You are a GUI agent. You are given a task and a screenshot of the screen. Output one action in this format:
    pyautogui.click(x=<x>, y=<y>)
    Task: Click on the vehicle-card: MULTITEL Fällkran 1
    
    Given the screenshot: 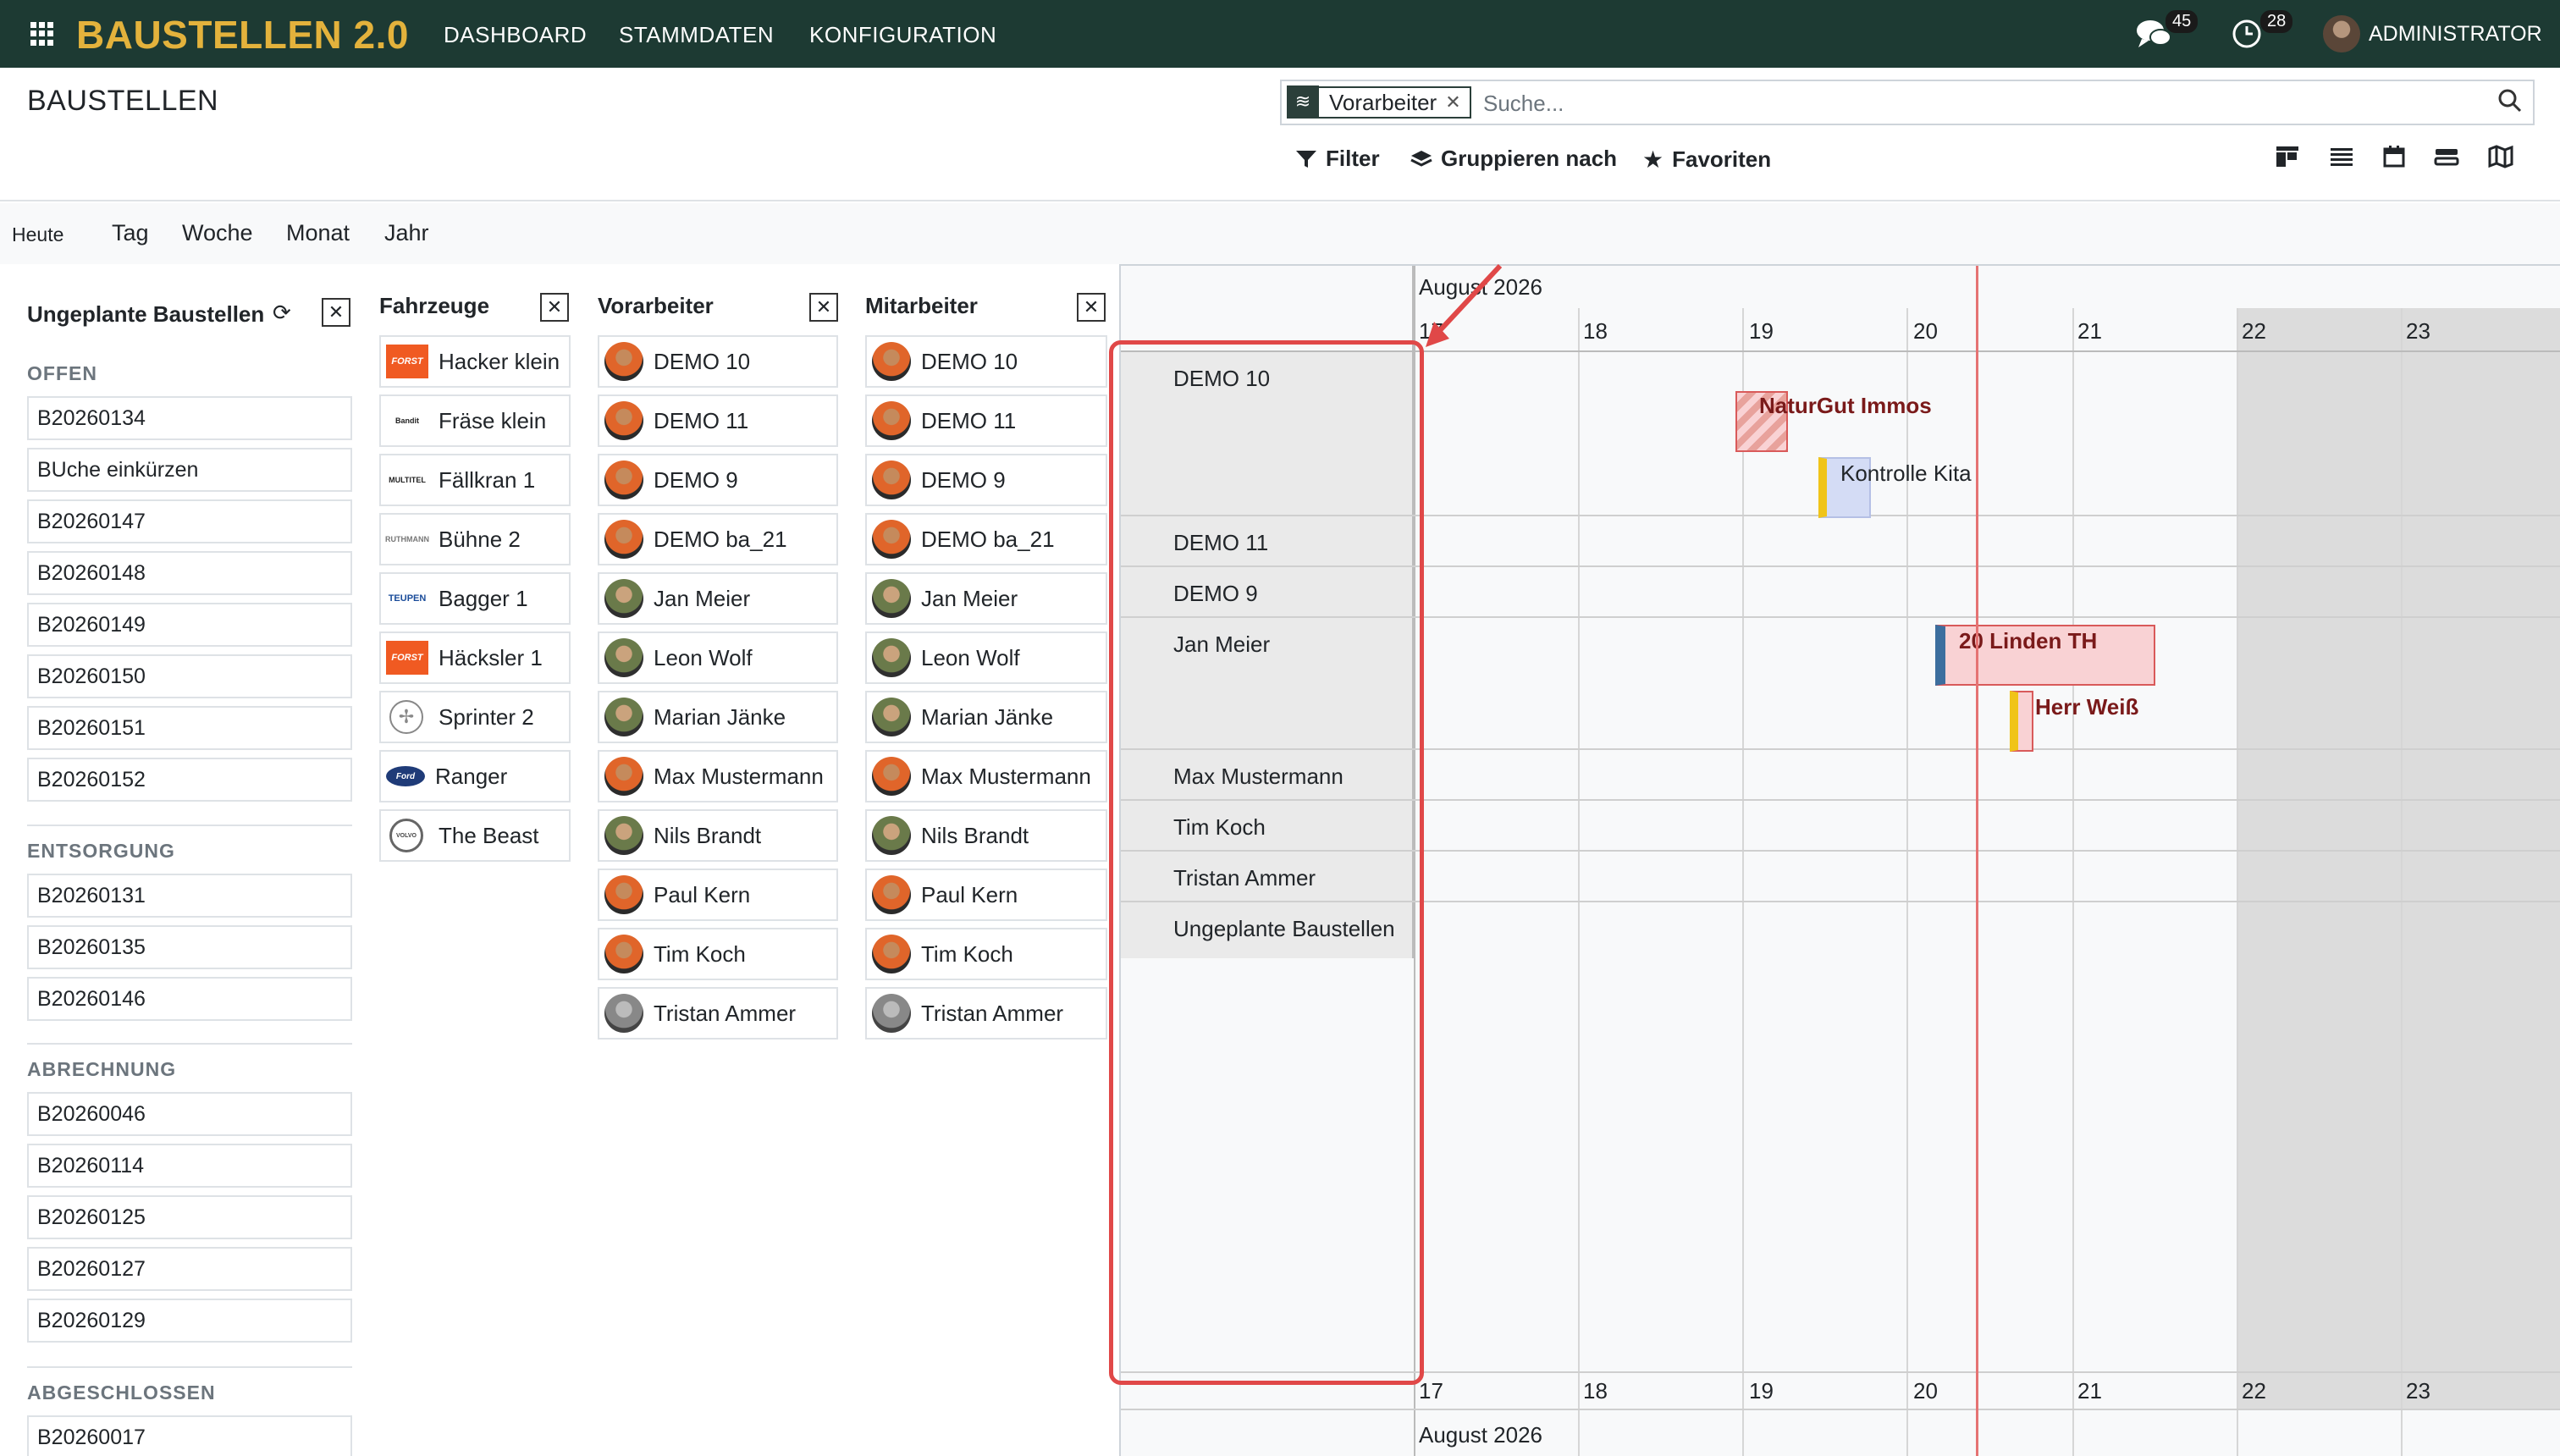 What is the action you would take?
    pyautogui.click(x=475, y=480)
    